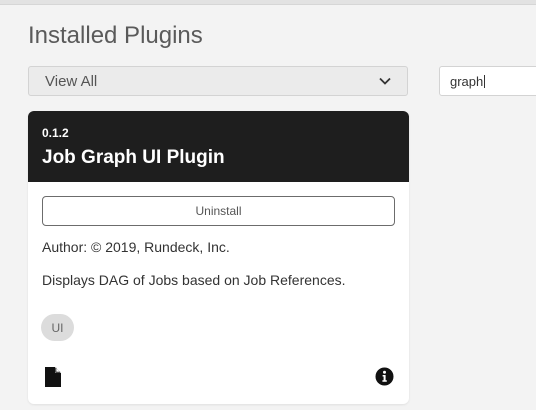 The image size is (536, 410). What do you see at coordinates (115, 35) in the screenshot?
I see `page-title: Installed Plugins` at bounding box center [115, 35].